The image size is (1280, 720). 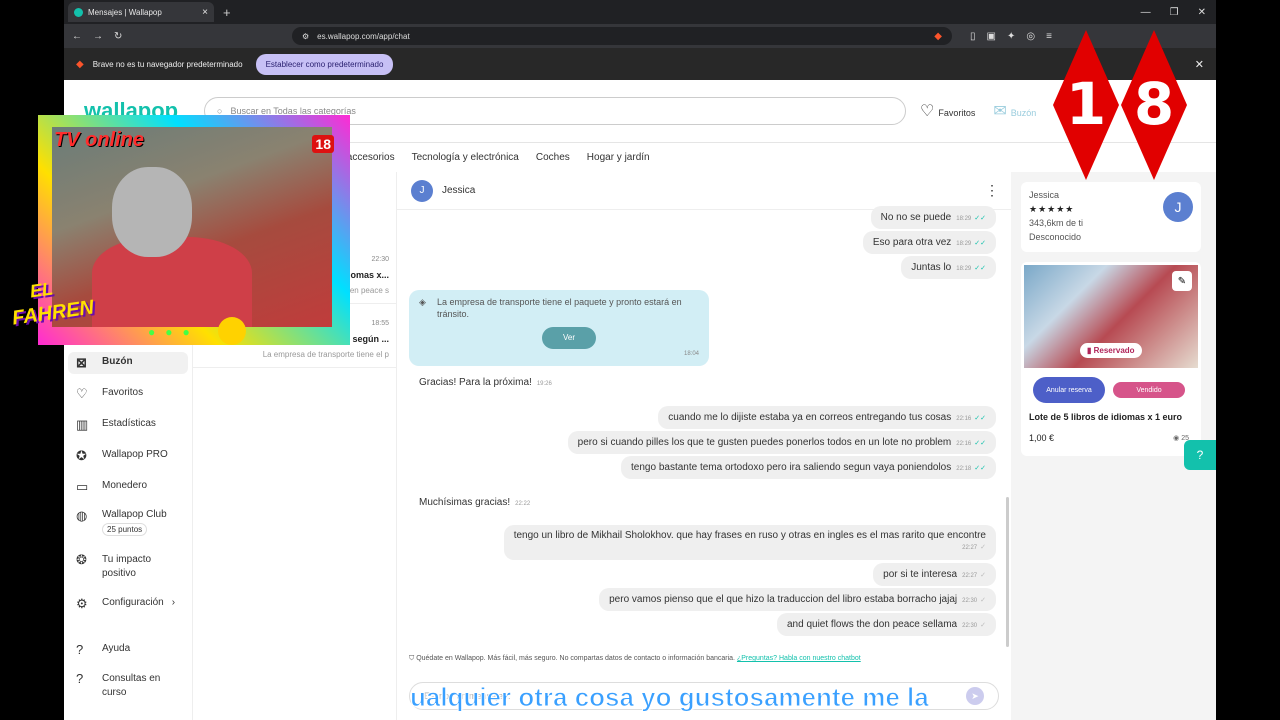 What do you see at coordinates (1146, 12) in the screenshot?
I see `minimize-icon: —` at bounding box center [1146, 12].